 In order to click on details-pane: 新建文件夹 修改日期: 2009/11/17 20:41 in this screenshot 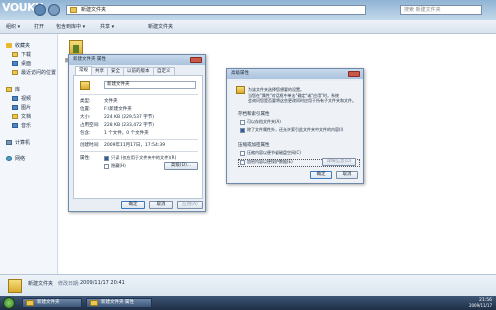, I will do `click(248, 285)`.